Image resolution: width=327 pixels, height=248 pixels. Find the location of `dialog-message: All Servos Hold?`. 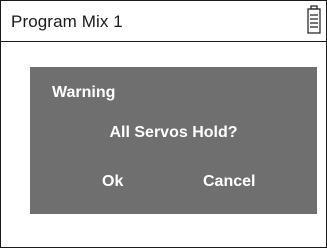

dialog-message: All Servos Hold? is located at coordinates (173, 132).